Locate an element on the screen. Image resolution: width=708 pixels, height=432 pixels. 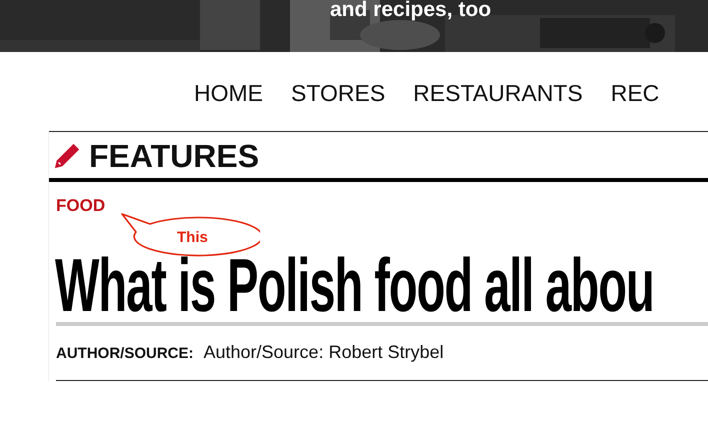
nav-link: HOME is located at coordinates (228, 97).